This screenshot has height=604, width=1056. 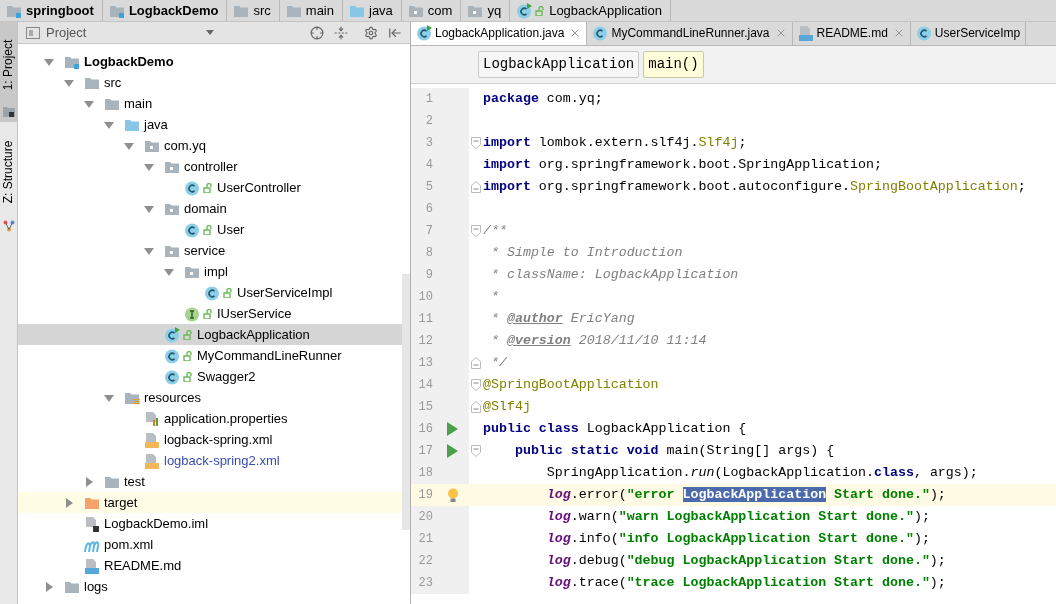 I want to click on breadcrumb-item: LogbackDemo, so click(x=165, y=10).